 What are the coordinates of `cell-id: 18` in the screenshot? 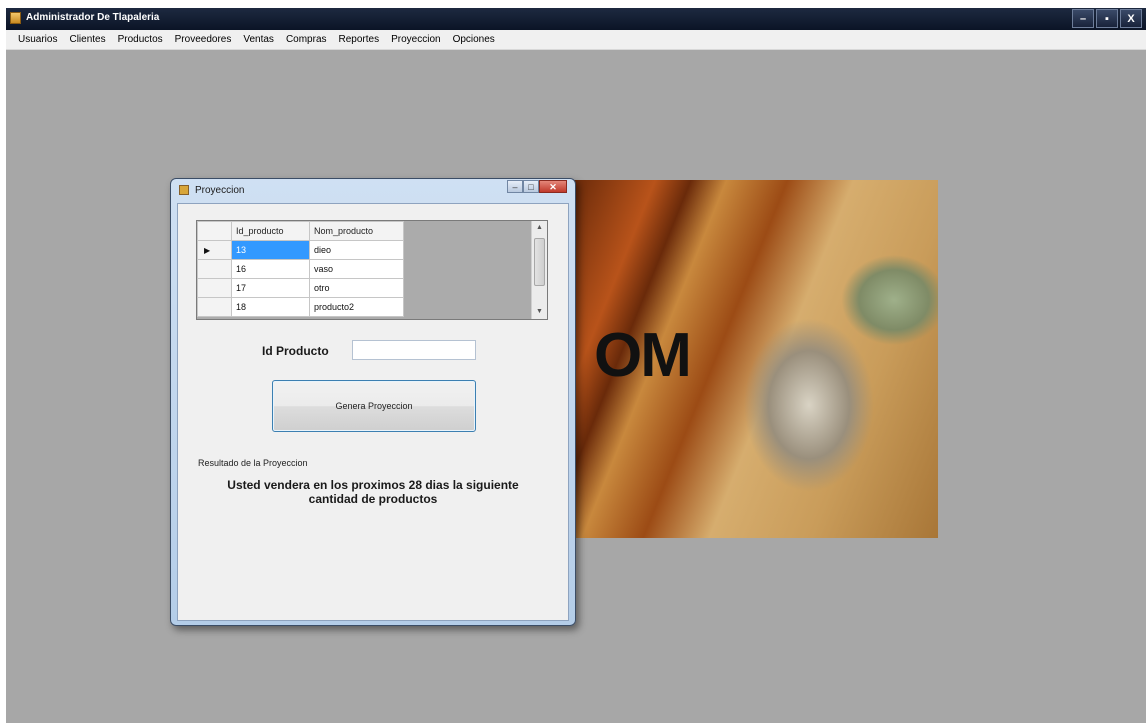 It's located at (270, 307).